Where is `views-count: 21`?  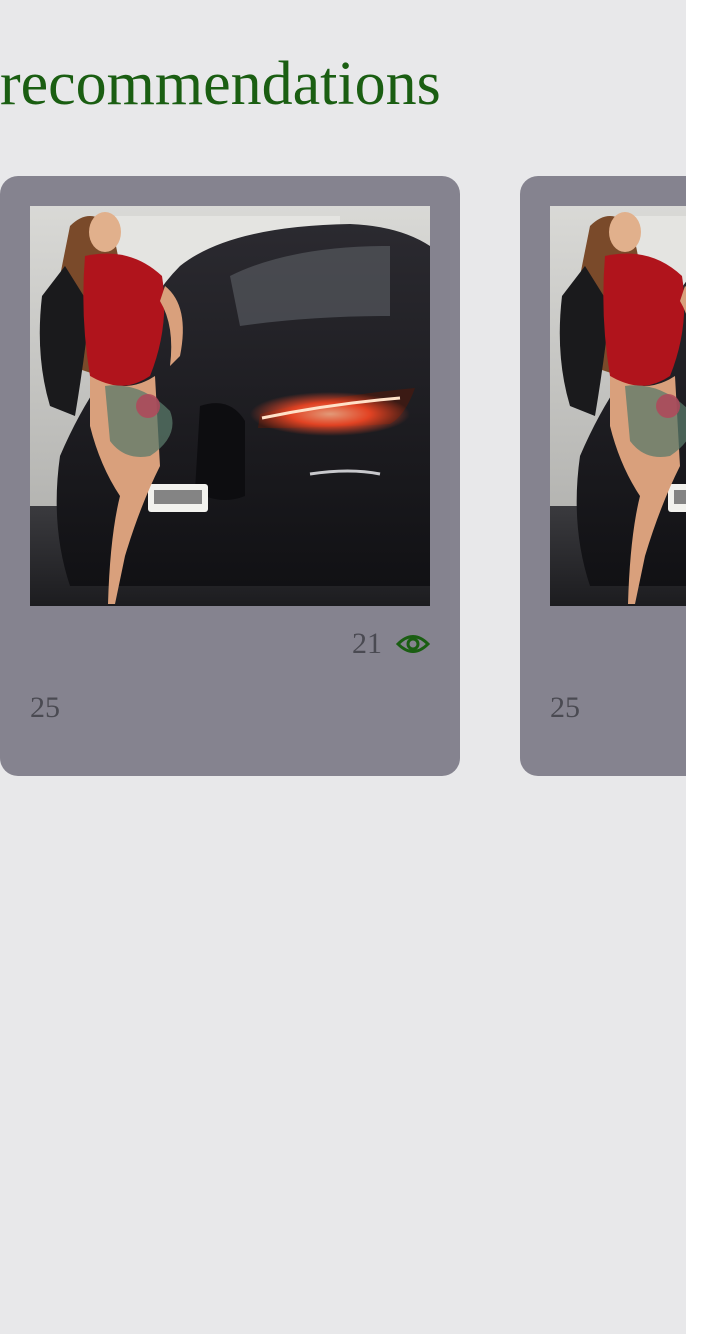
views-count: 21 is located at coordinates (367, 643).